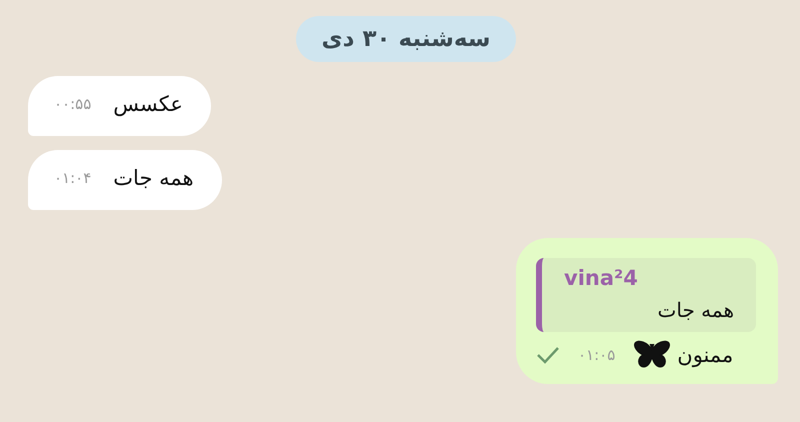  Describe the element at coordinates (73, 104) in the screenshot. I see `message-time: ۰۰:۵۵` at that location.